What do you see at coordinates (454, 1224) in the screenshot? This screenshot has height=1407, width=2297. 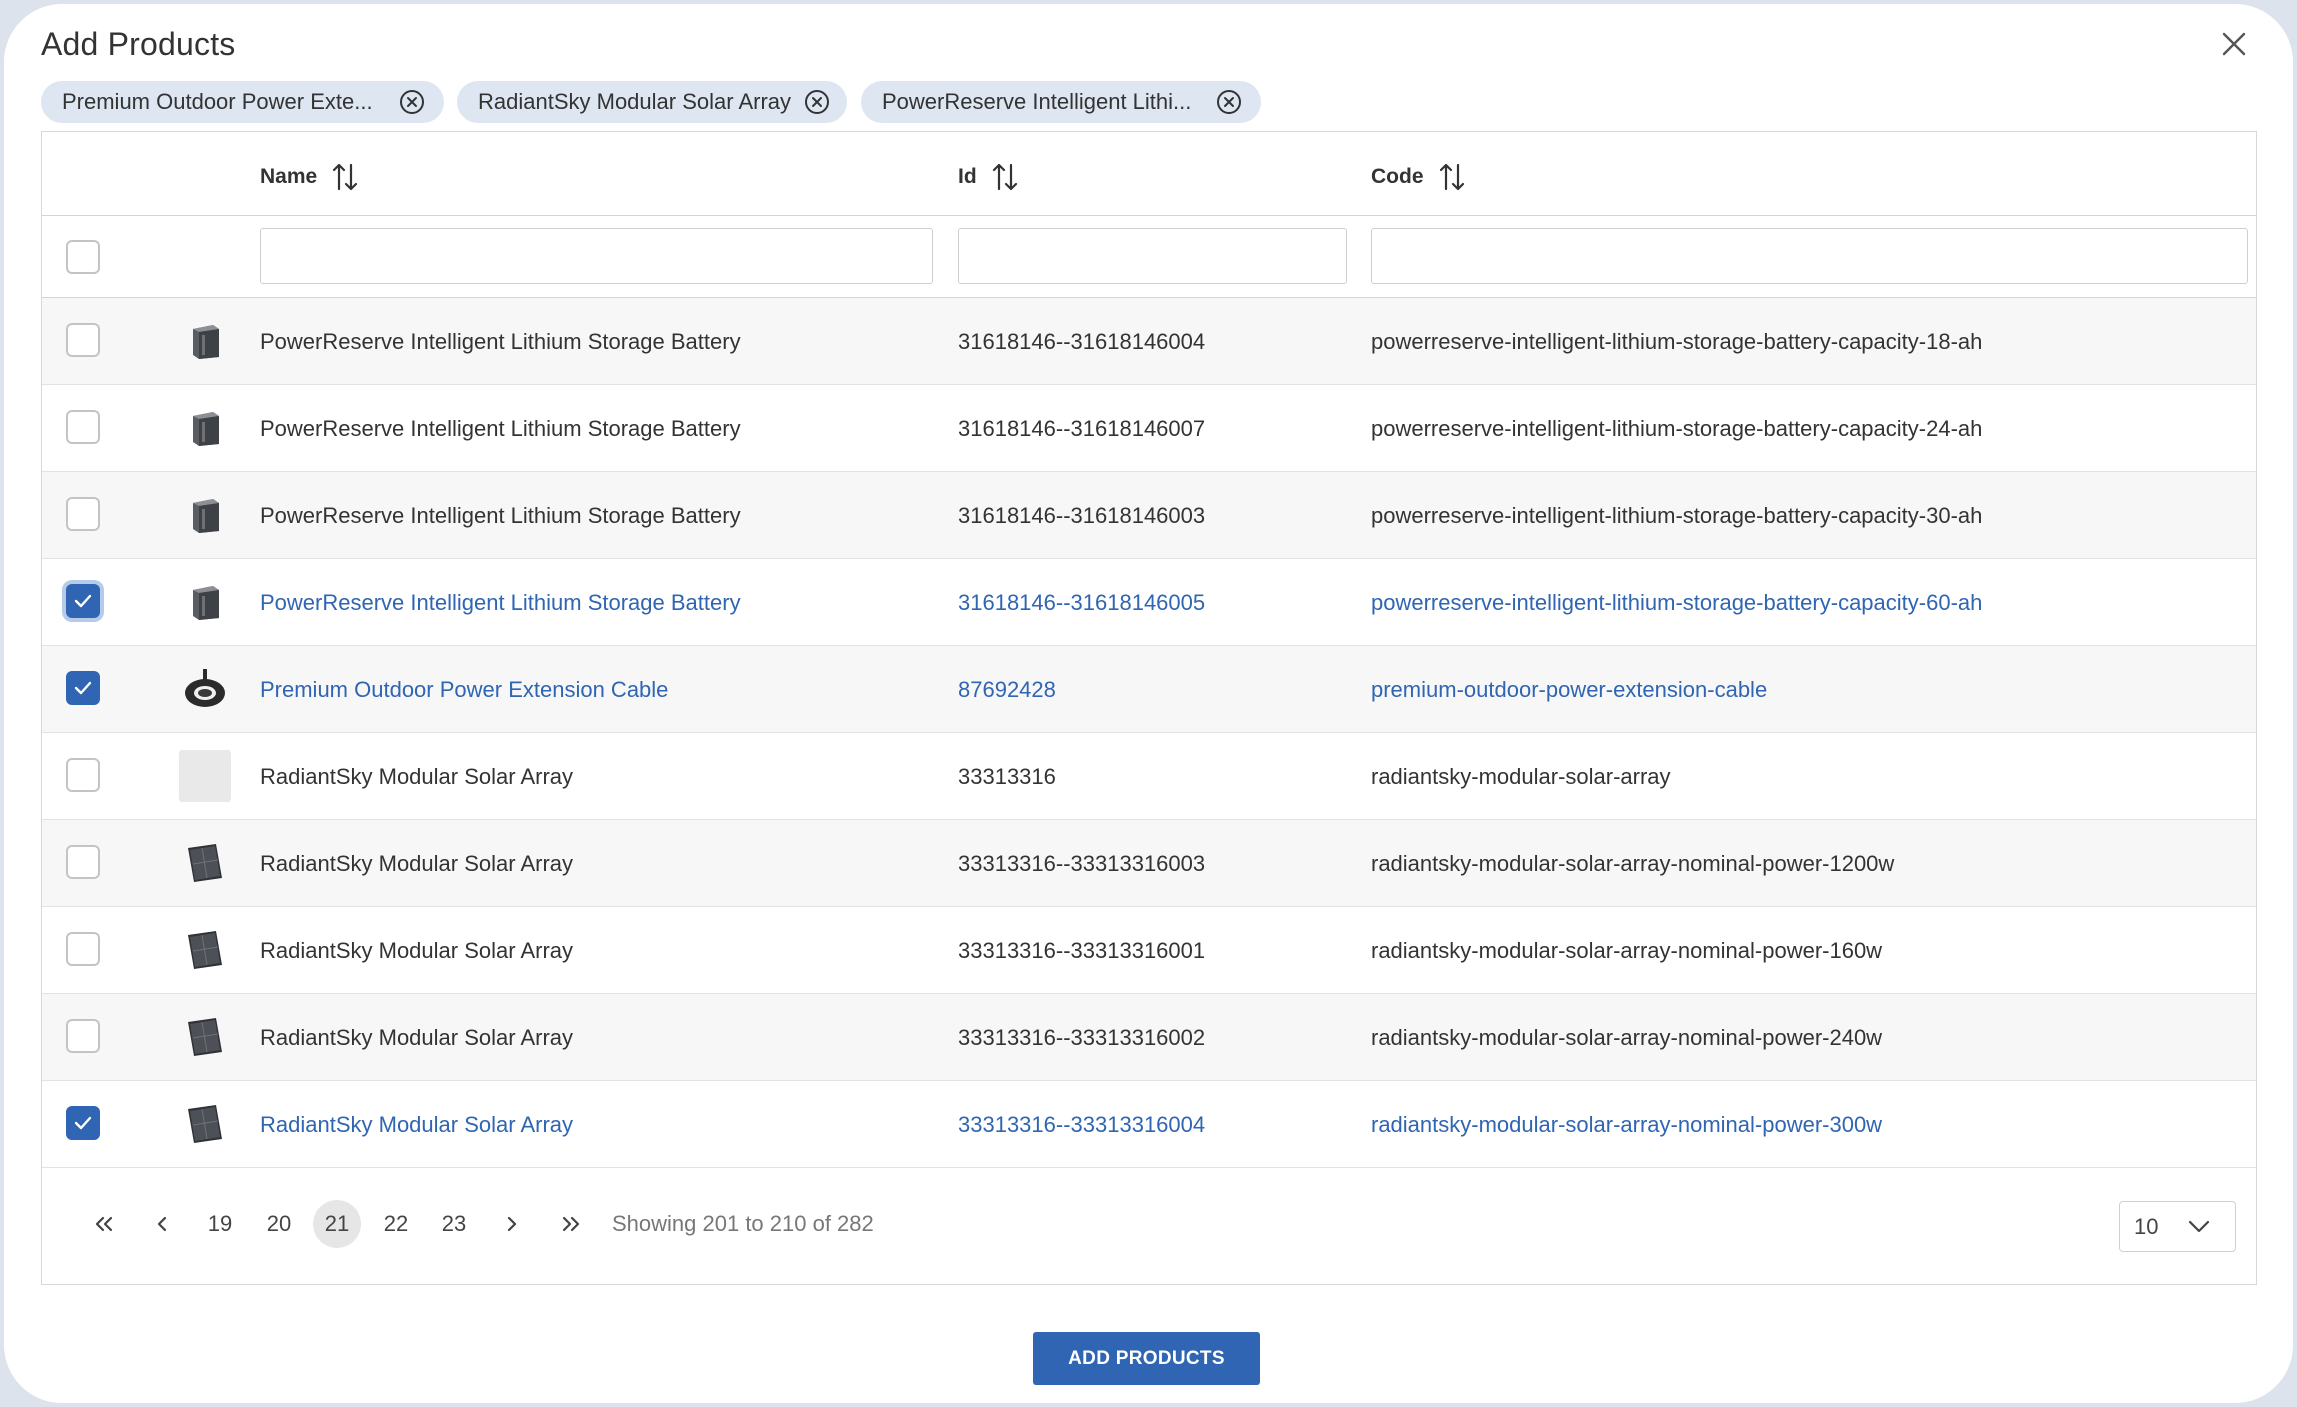 I see `page-button: 23` at bounding box center [454, 1224].